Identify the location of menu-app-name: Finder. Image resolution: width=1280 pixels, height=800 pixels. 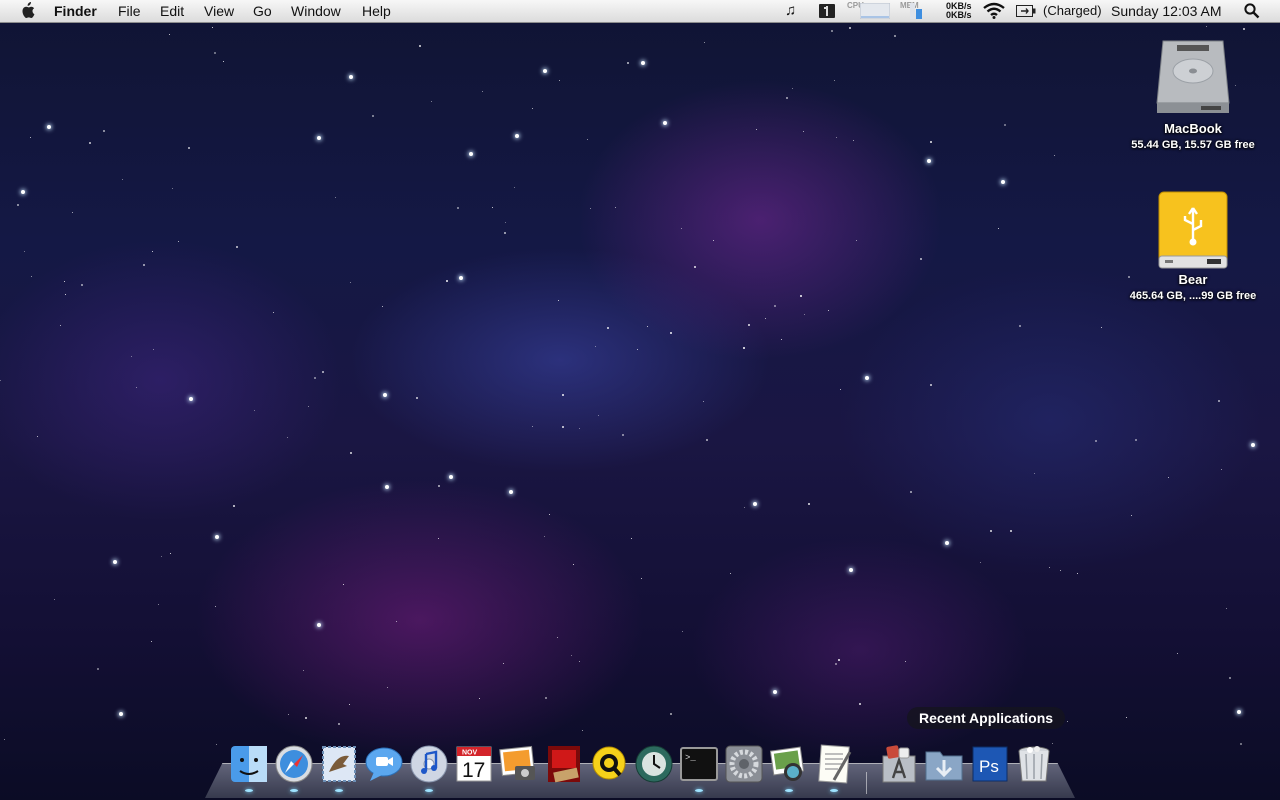
(75, 11).